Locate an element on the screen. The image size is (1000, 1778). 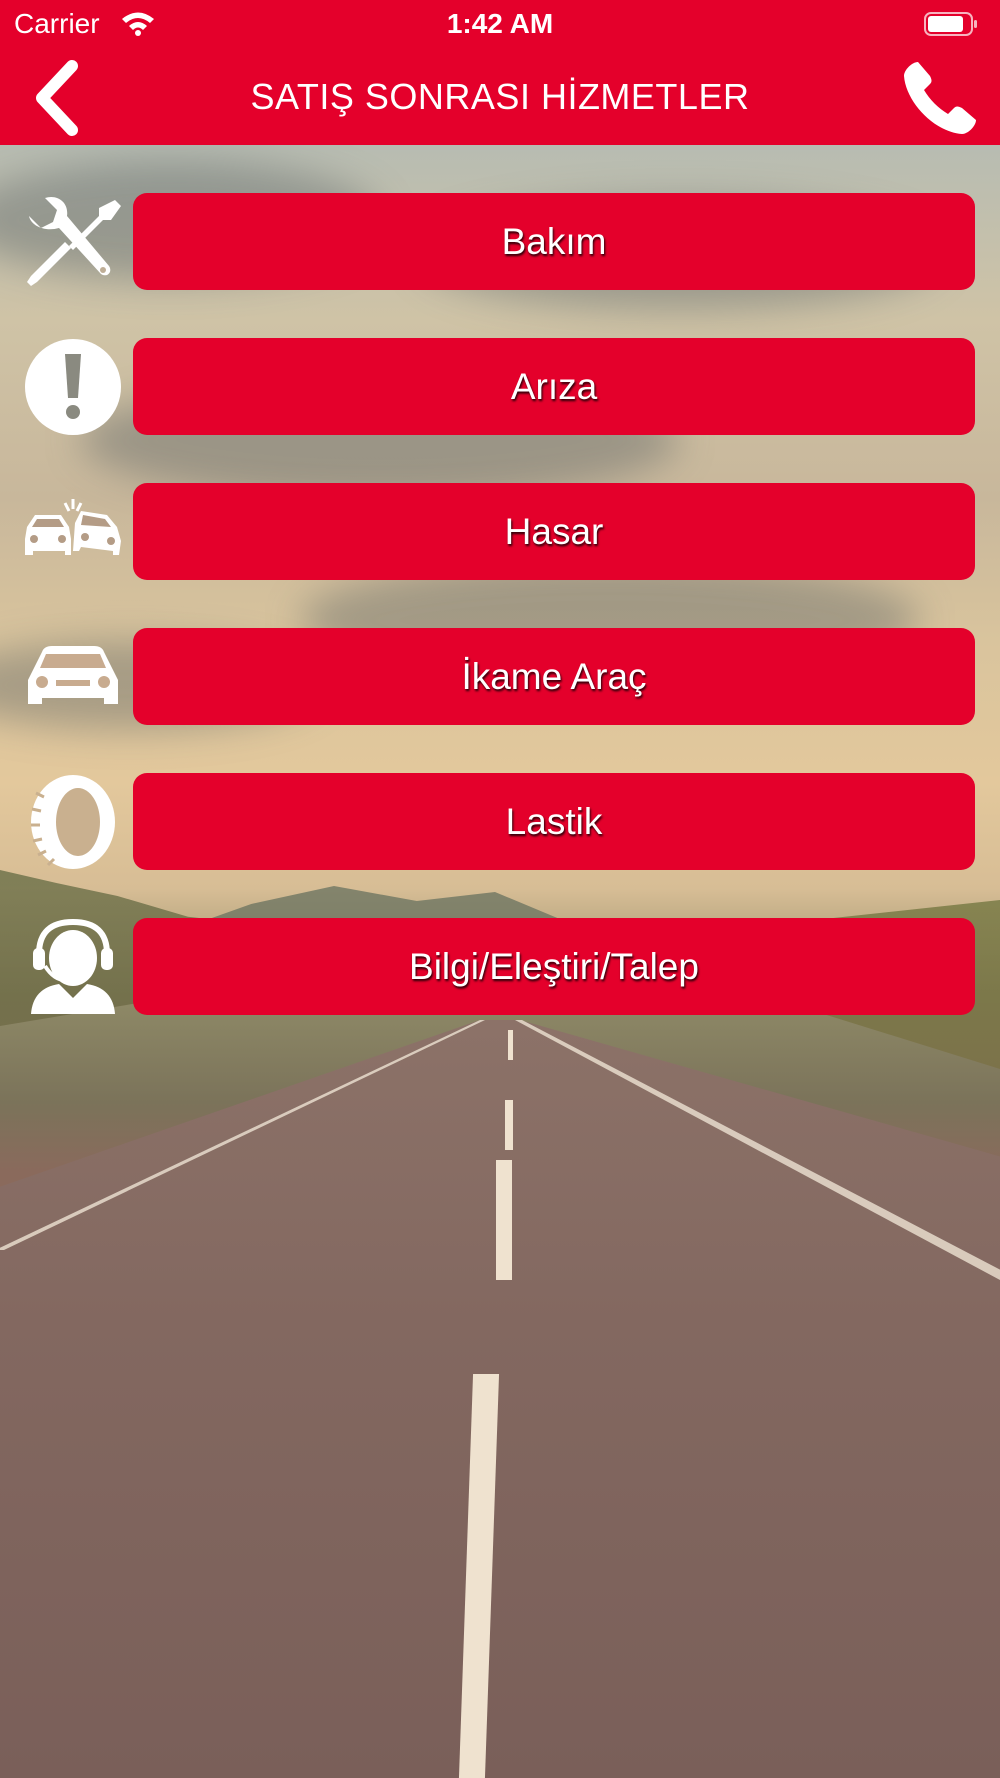
car-icon is located at coordinates (73, 676).